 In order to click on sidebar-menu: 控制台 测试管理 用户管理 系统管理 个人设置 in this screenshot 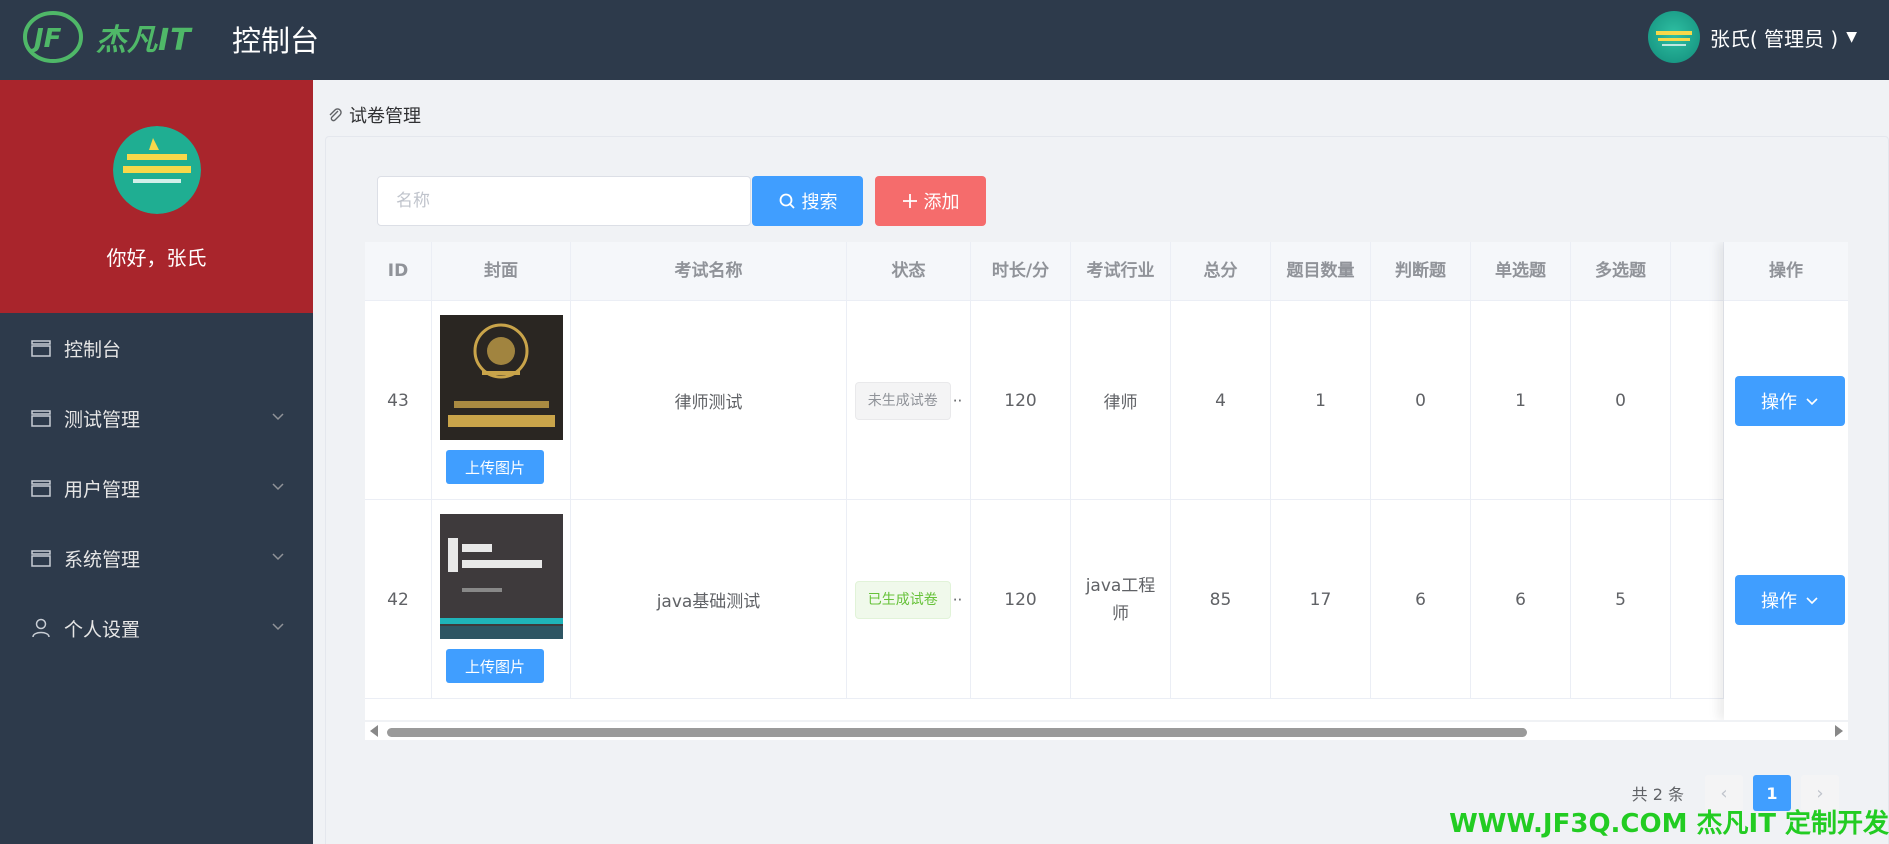, I will do `click(156, 488)`.